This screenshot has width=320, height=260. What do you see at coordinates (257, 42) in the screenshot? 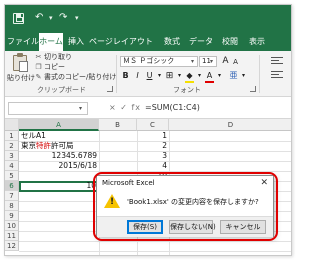
I see `tab-view: 表示` at bounding box center [257, 42].